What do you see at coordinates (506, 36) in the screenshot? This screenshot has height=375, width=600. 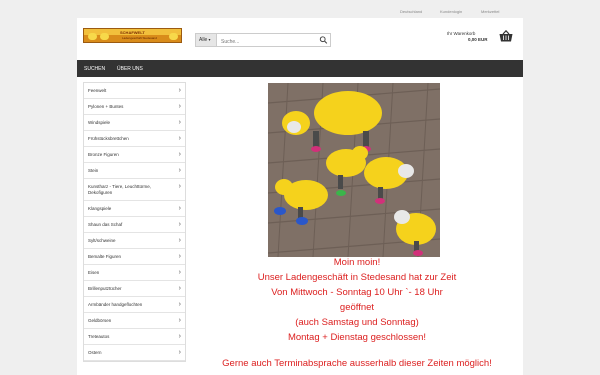 I see `basket-icon` at bounding box center [506, 36].